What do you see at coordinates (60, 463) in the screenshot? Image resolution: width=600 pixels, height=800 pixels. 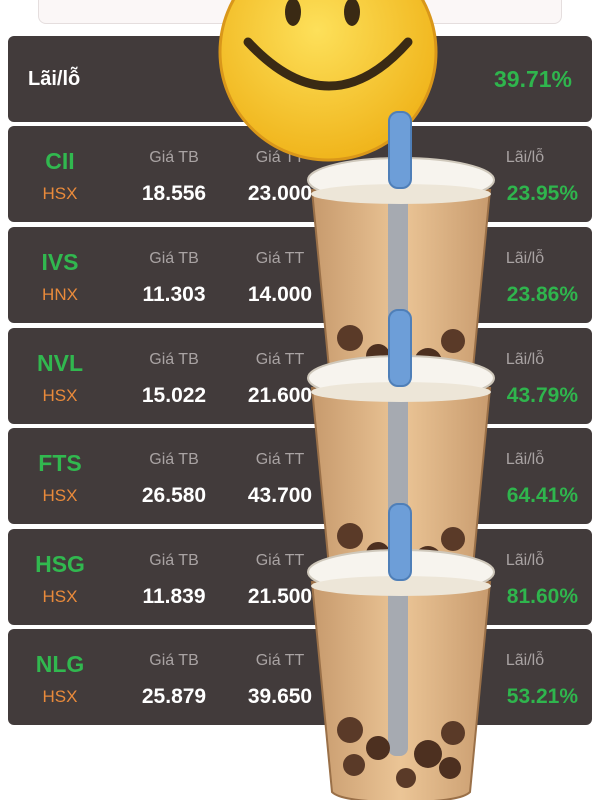 I see `ticker: FTS` at bounding box center [60, 463].